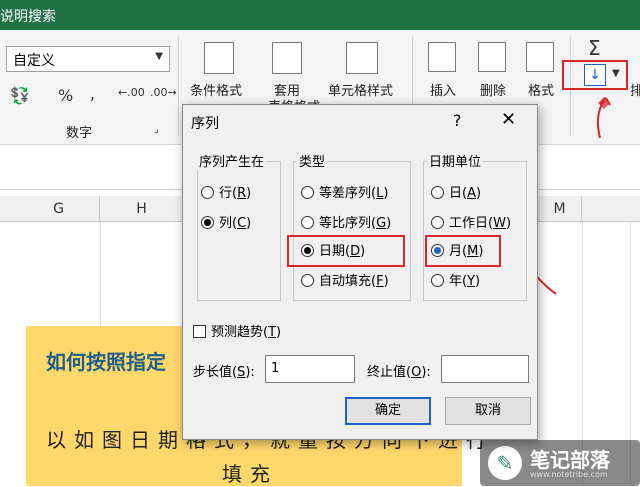  Describe the element at coordinates (493, 89) in the screenshot. I see `delete-button: 删除` at that location.